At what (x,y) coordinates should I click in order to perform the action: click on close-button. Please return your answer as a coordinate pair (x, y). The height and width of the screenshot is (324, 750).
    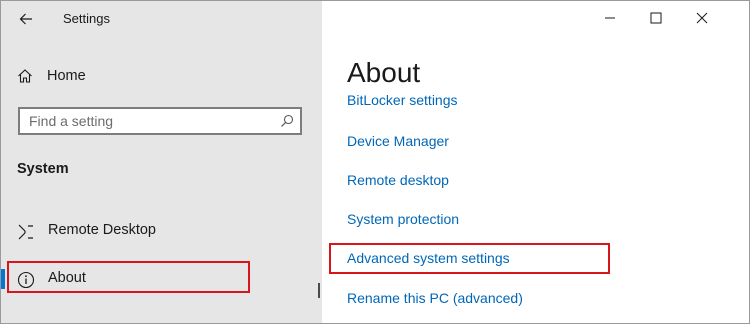
    Looking at the image, I should click on (702, 18).